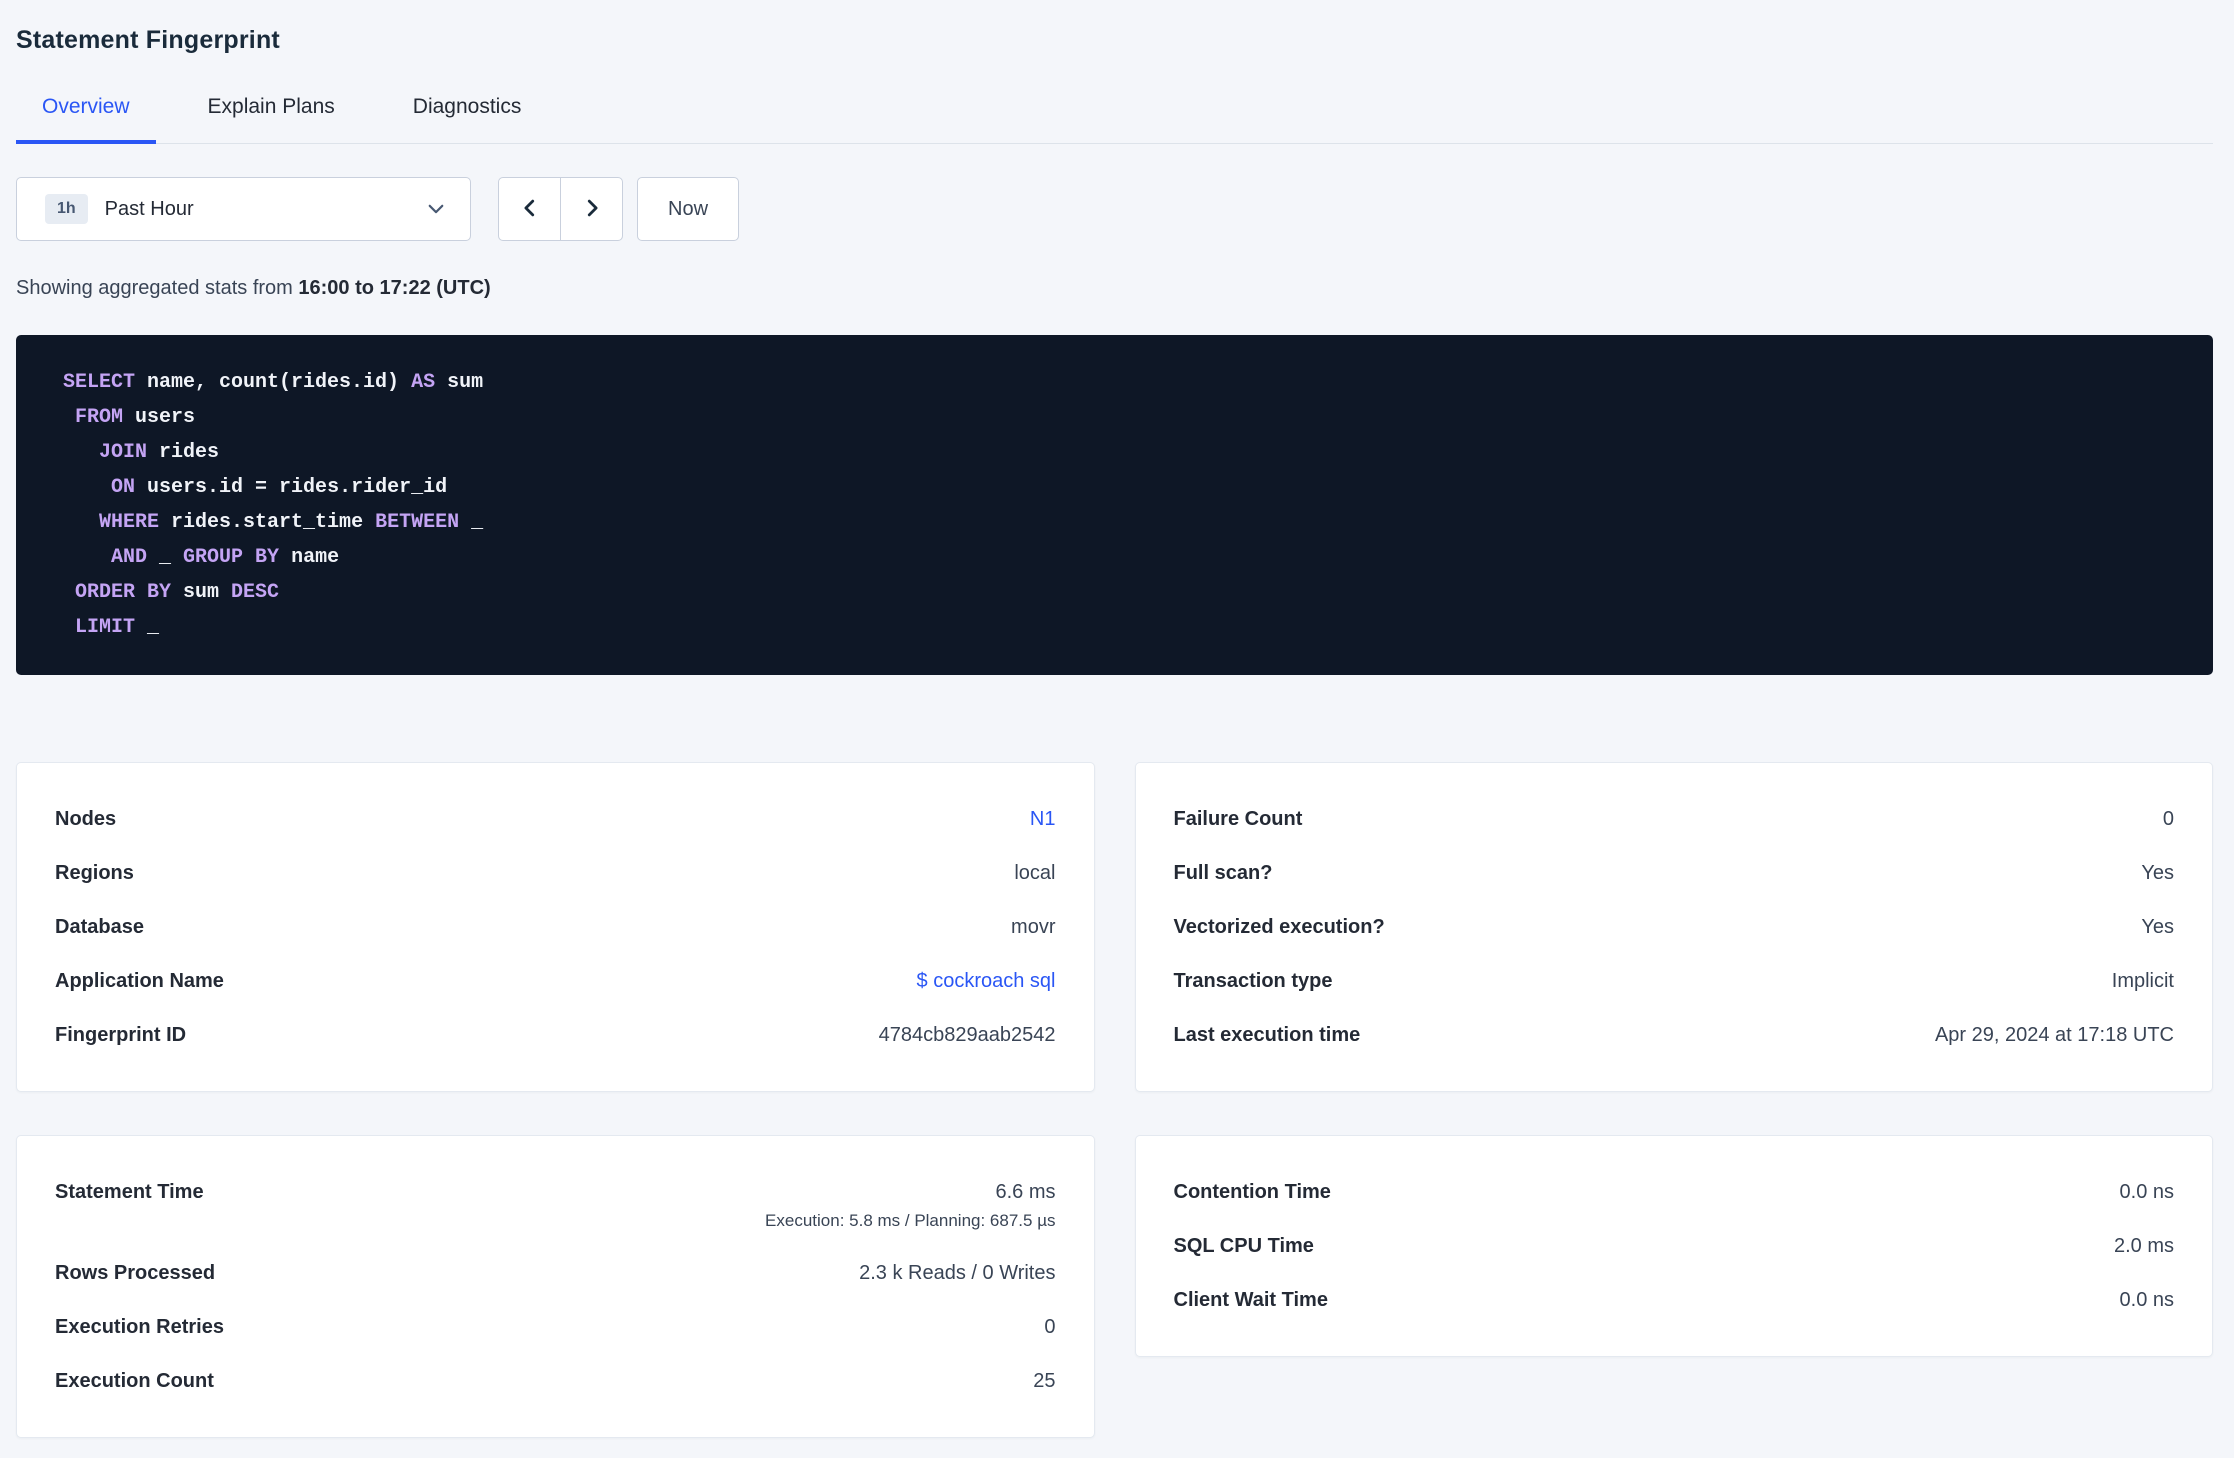 This screenshot has height=1458, width=2234. Describe the element at coordinates (149, 208) in the screenshot. I see `time-range-label: Past Hour` at that location.